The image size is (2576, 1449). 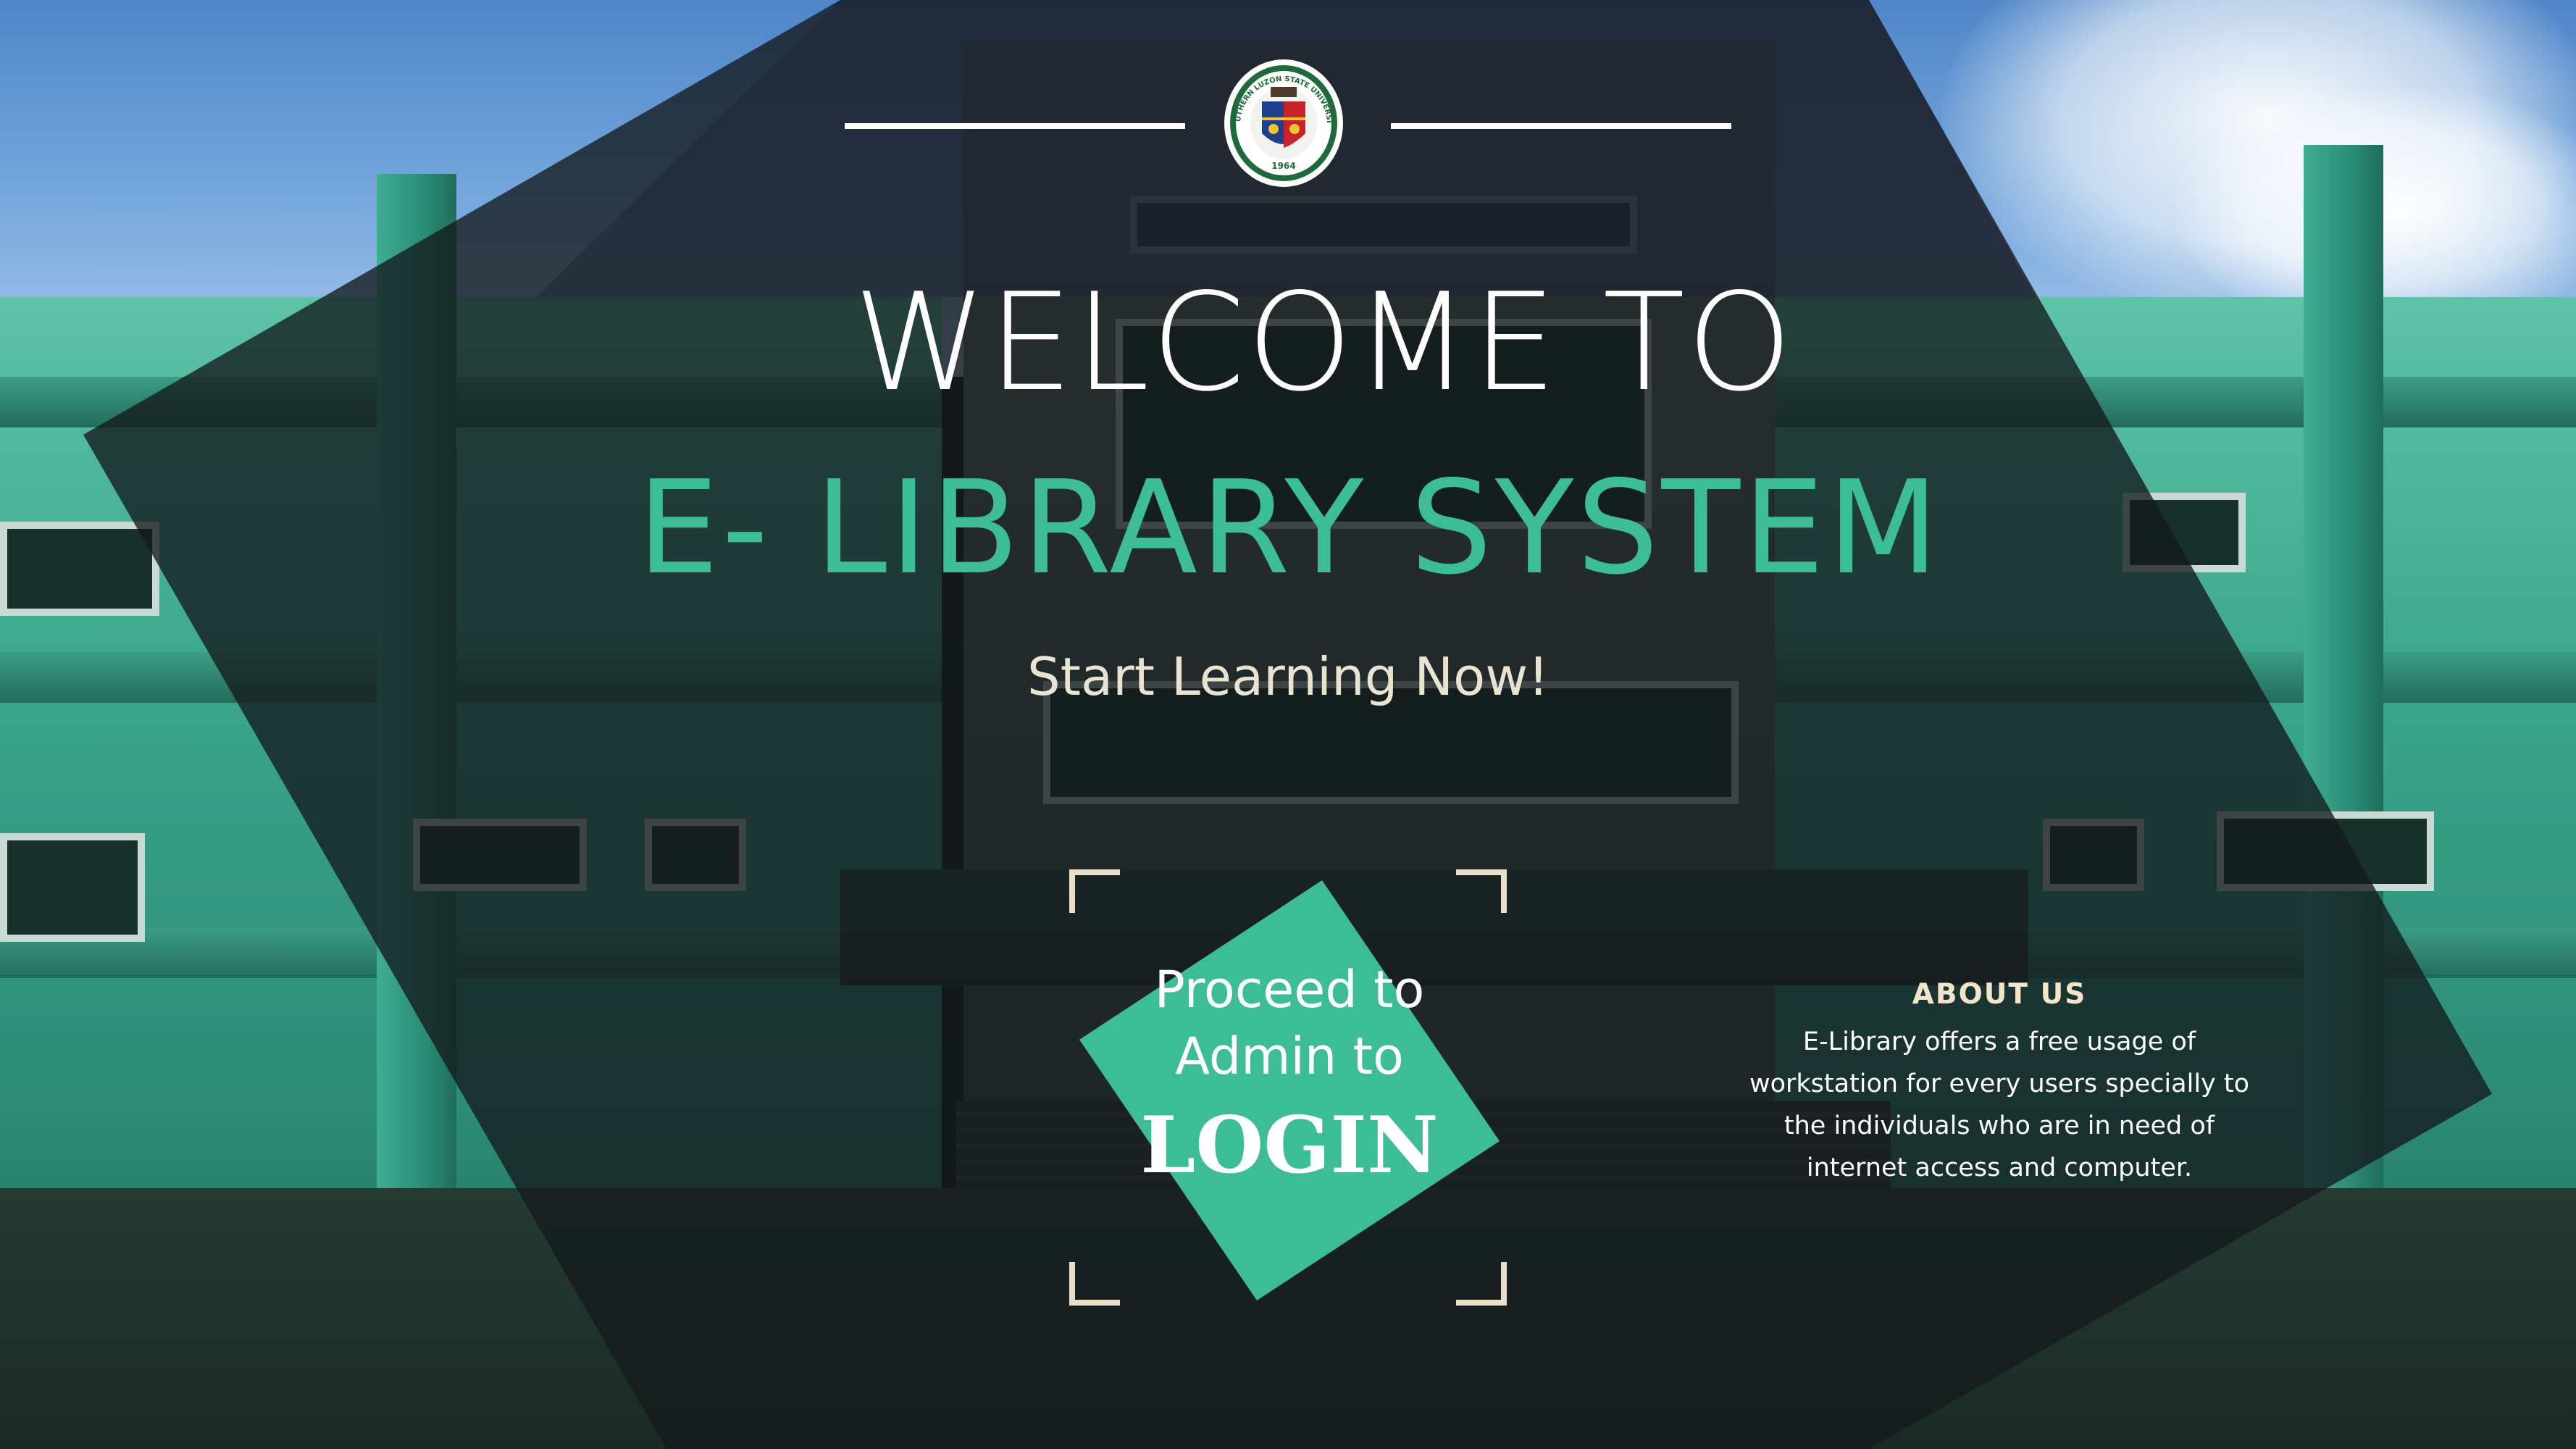 What do you see at coordinates (1289, 1146) in the screenshot?
I see `login-label: LOGIN` at bounding box center [1289, 1146].